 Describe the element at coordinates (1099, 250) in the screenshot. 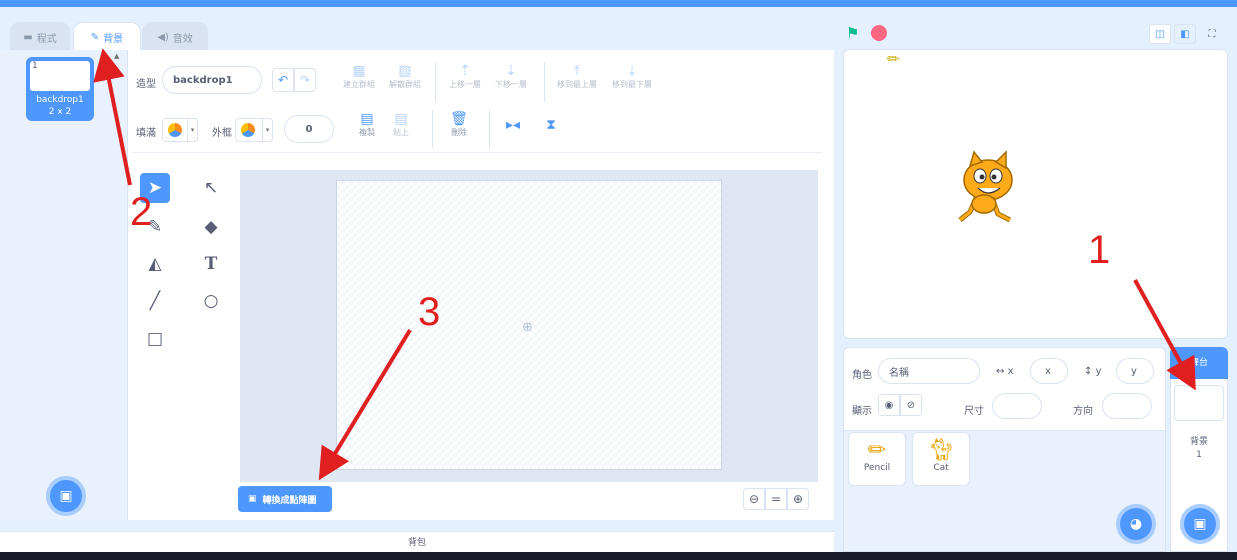

I see `annotation-number-1: 1` at that location.